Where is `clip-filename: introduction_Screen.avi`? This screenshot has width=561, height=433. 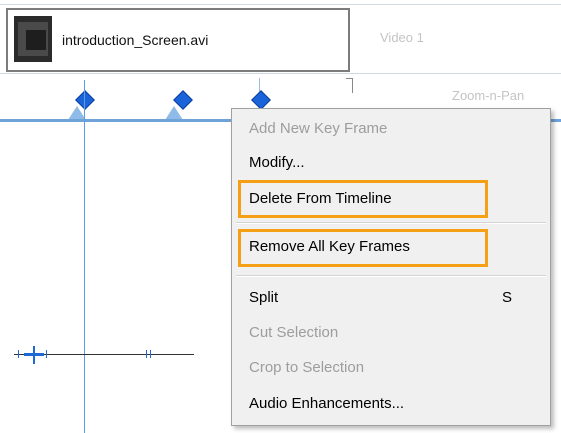
clip-filename: introduction_Screen.avi is located at coordinates (135, 40).